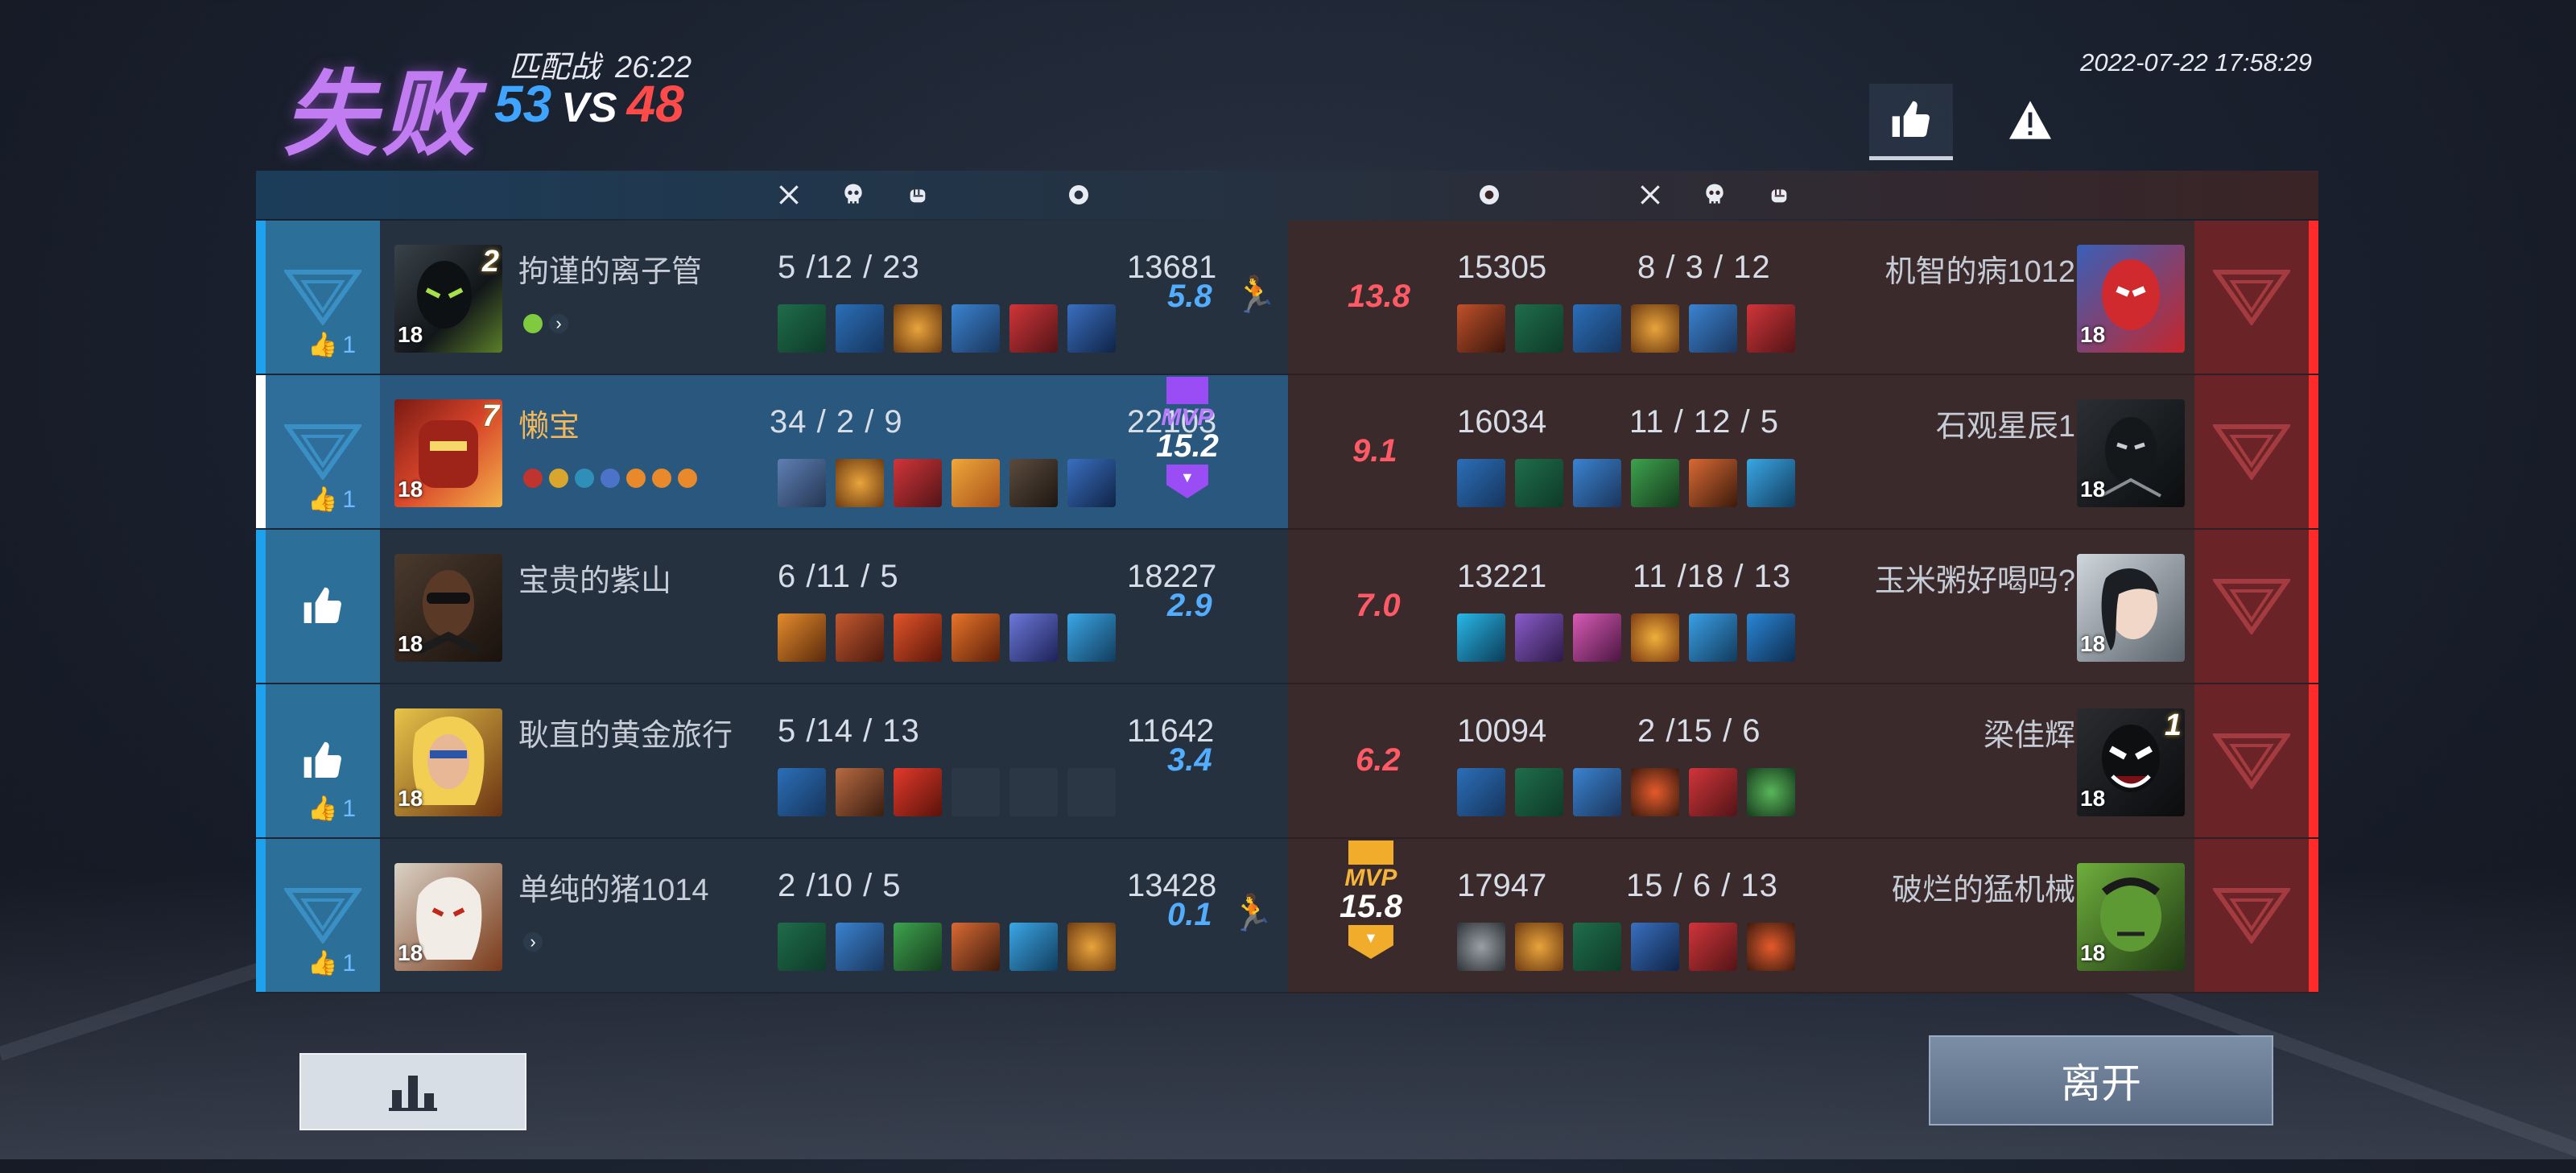 The width and height of the screenshot is (2576, 1173). What do you see at coordinates (1983, 890) in the screenshot?
I see `player-name: 破烂的猛机械` at bounding box center [1983, 890].